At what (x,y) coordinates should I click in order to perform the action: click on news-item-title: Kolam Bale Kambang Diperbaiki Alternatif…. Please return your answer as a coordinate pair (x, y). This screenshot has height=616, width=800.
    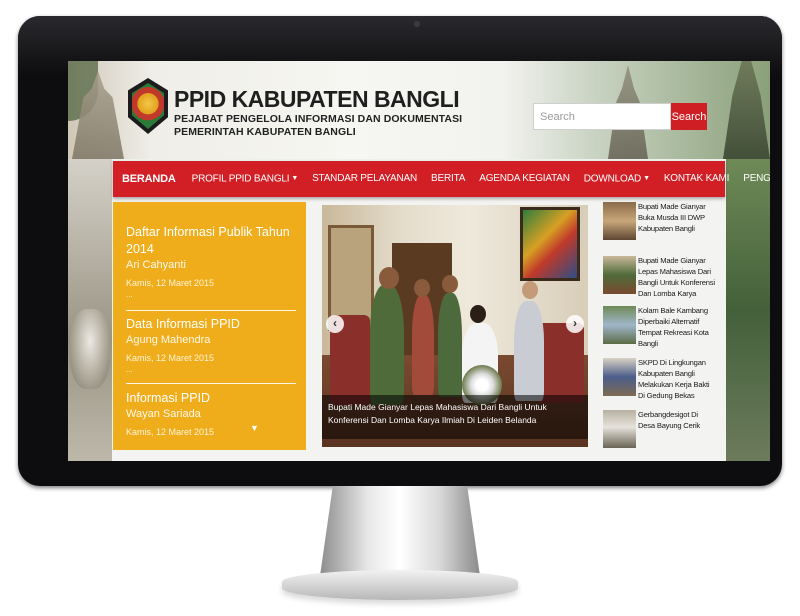
    Looking at the image, I should click on (677, 327).